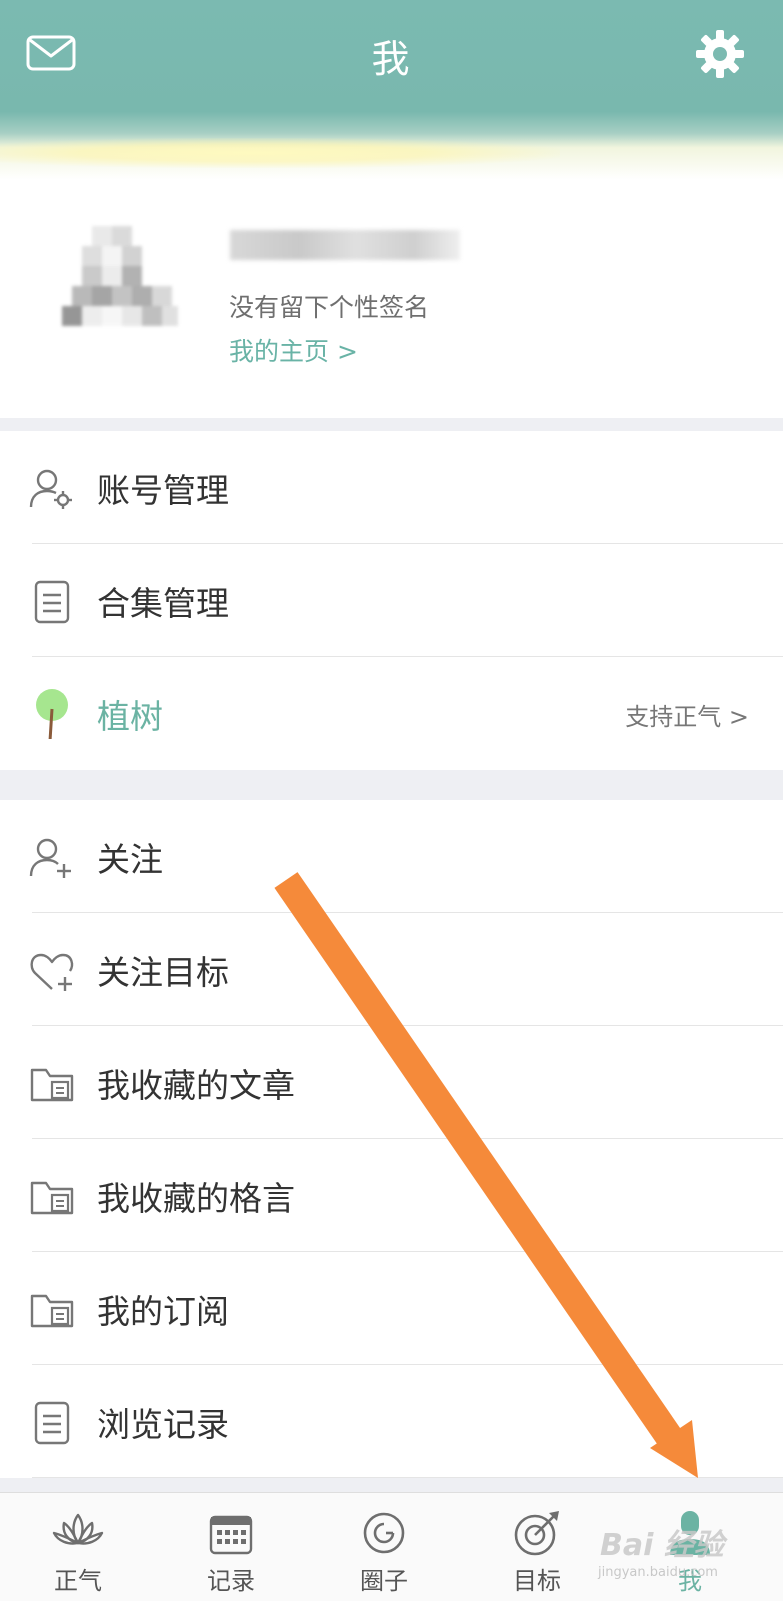 This screenshot has width=783, height=1601. Describe the element at coordinates (407, 1477) in the screenshot. I see `divider` at that location.